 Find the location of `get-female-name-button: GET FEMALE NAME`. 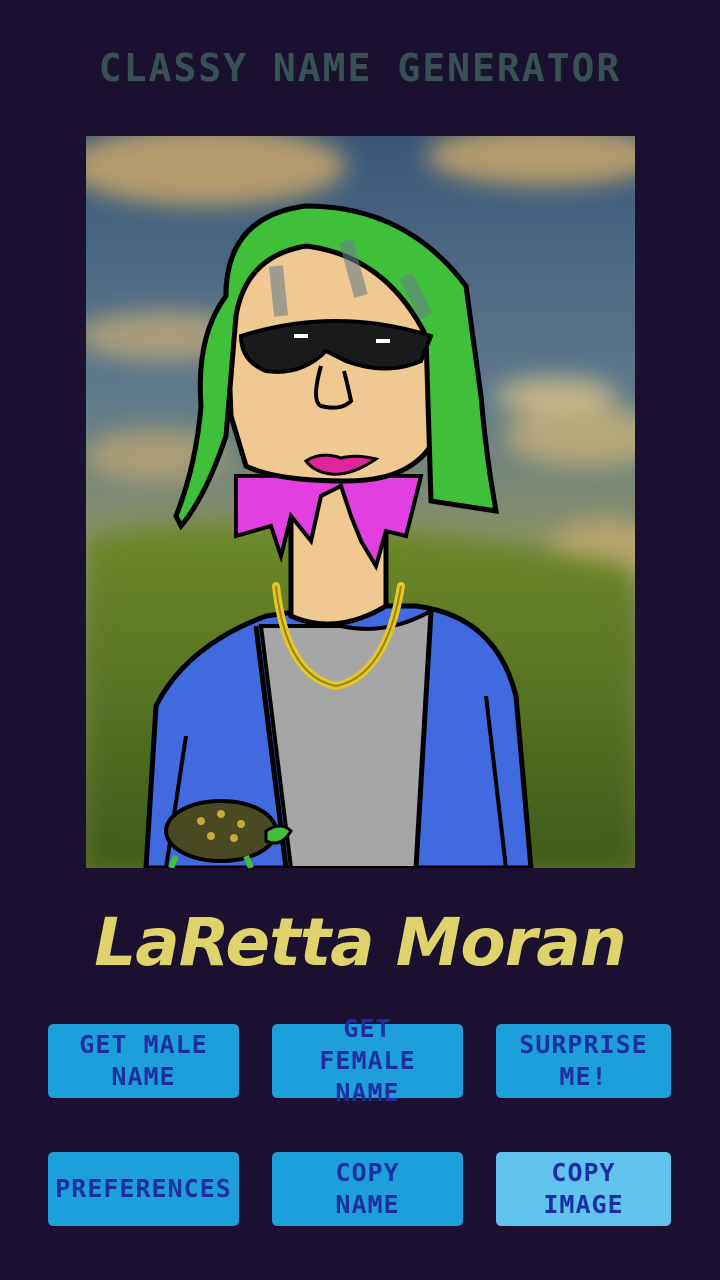

get-female-name-button: GET FEMALE NAME is located at coordinates (367, 1060).